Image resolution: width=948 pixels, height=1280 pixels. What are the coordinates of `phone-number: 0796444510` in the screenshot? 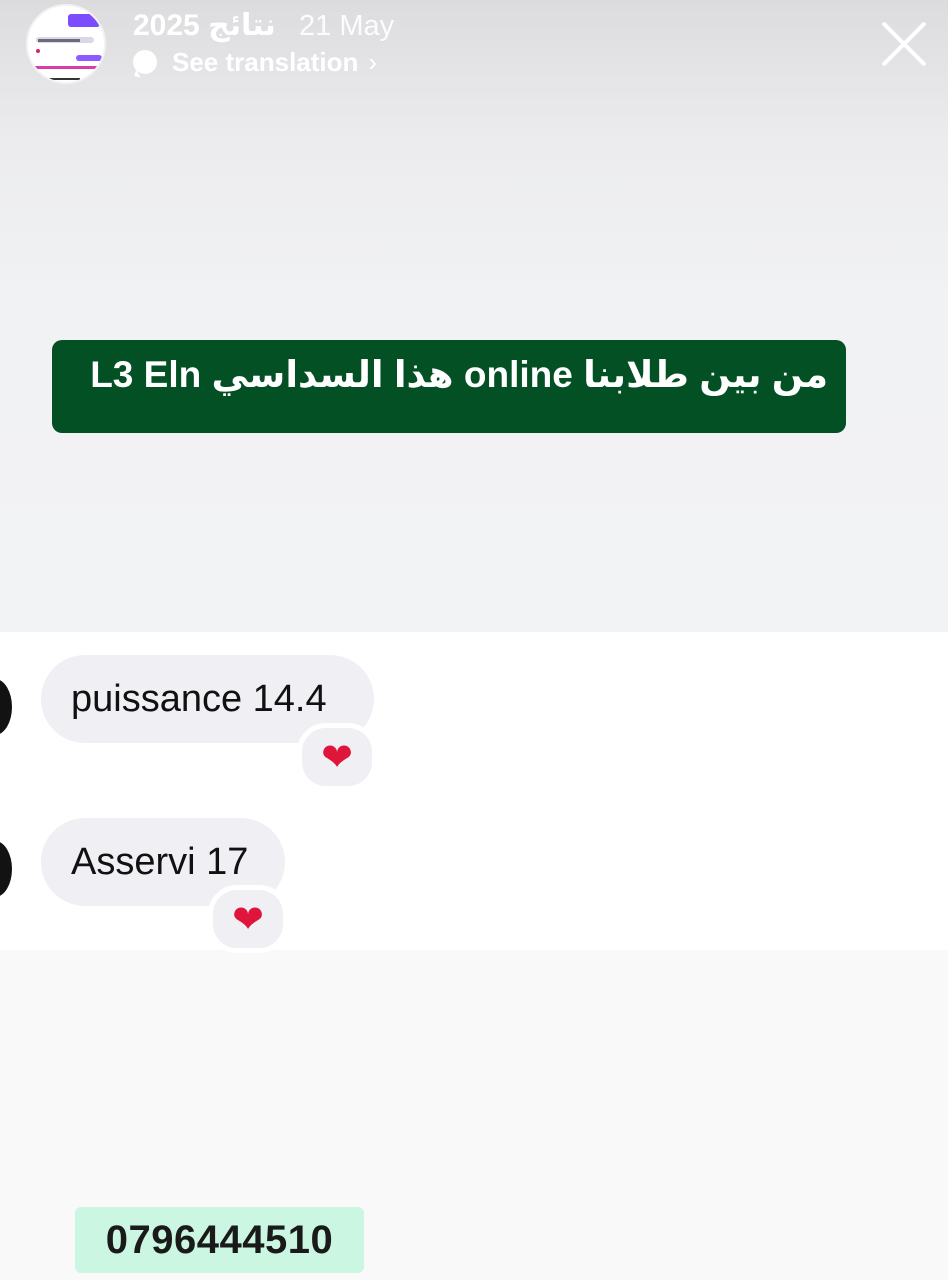 It's located at (219, 1240).